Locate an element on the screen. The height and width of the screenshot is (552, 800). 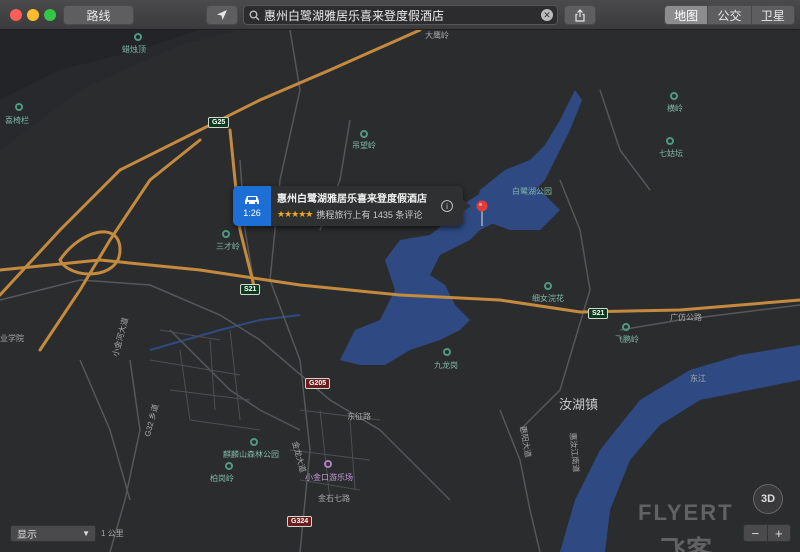
chevron-down-icon: ▼ is located at coordinates (86, 533).